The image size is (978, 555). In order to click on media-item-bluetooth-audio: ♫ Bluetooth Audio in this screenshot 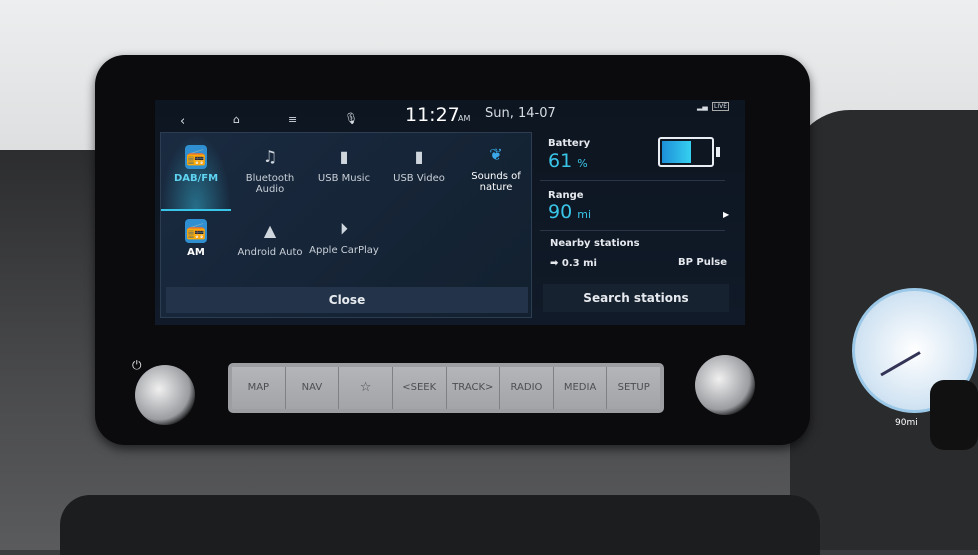, I will do `click(270, 170)`.